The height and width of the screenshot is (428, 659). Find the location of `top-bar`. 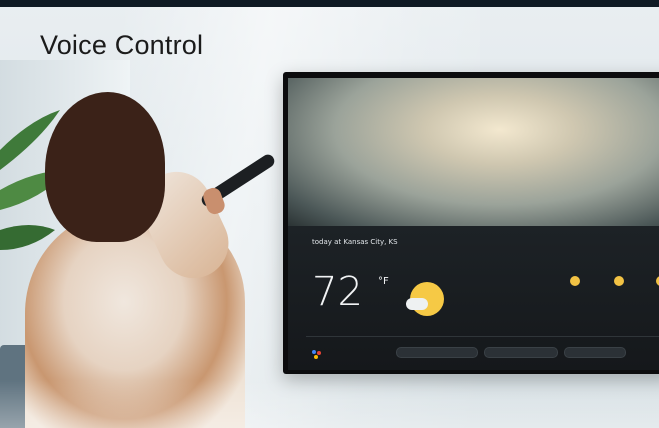

top-bar is located at coordinates (329, 3).